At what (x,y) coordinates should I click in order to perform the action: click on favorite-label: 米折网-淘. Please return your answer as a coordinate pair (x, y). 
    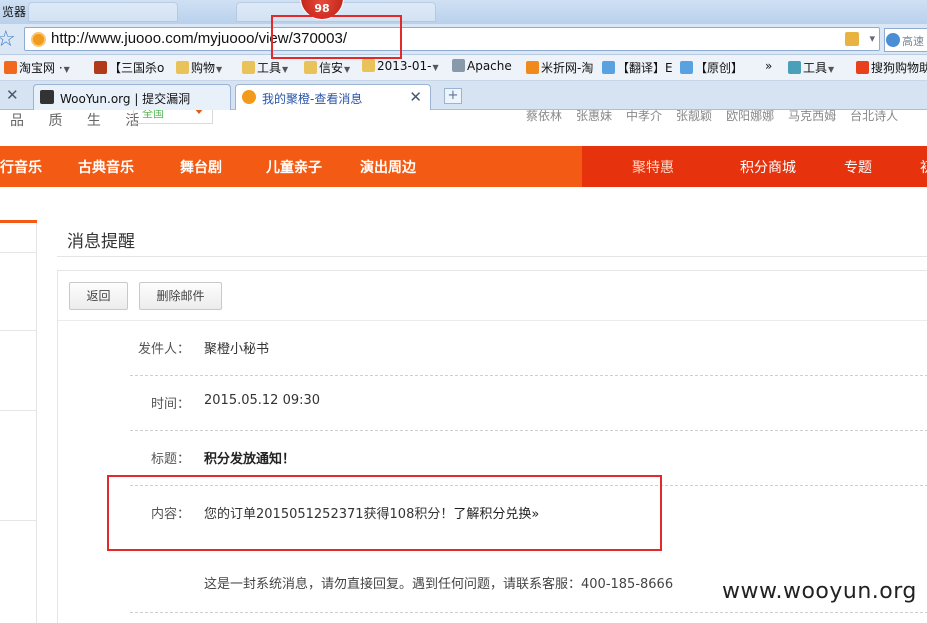
    Looking at the image, I should click on (567, 68).